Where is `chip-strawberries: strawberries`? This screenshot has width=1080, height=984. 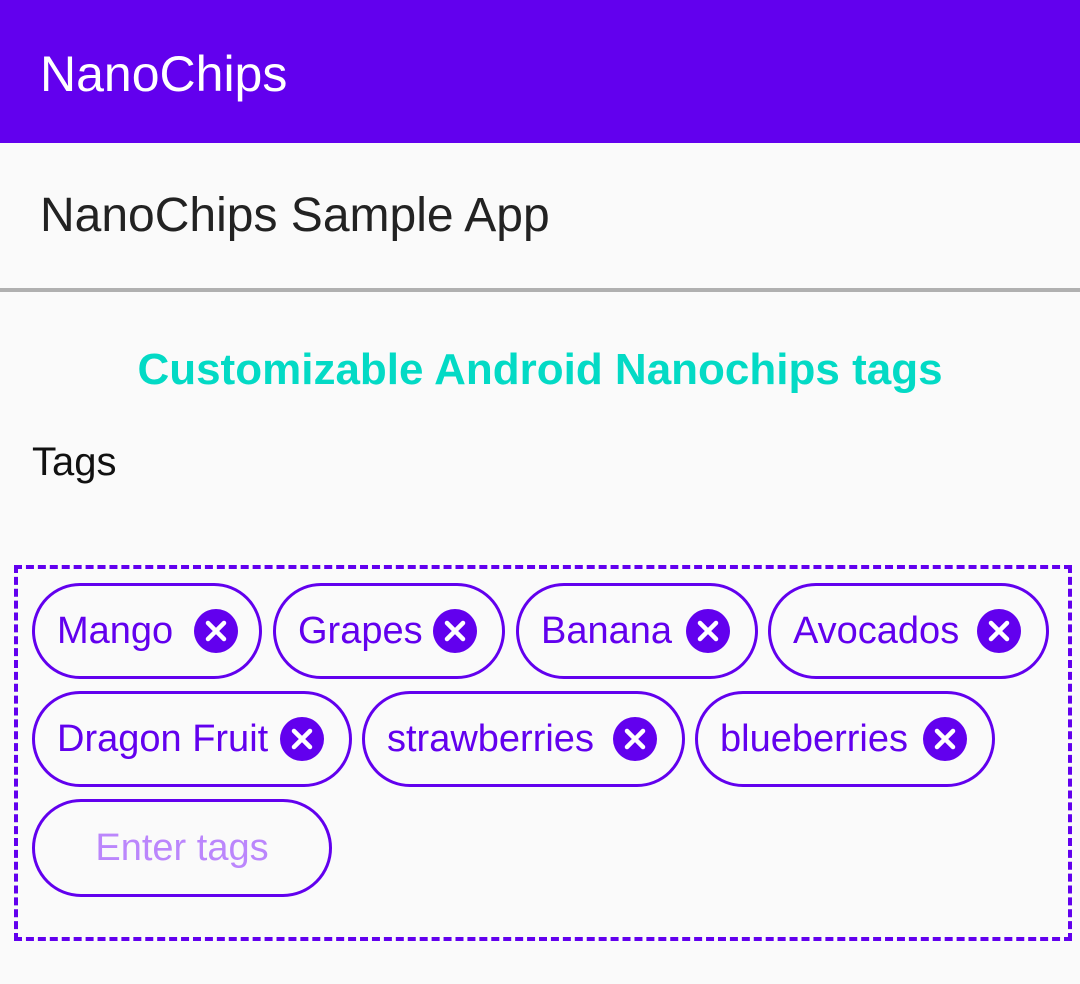
chip-strawberries: strawberries is located at coordinates (523, 739).